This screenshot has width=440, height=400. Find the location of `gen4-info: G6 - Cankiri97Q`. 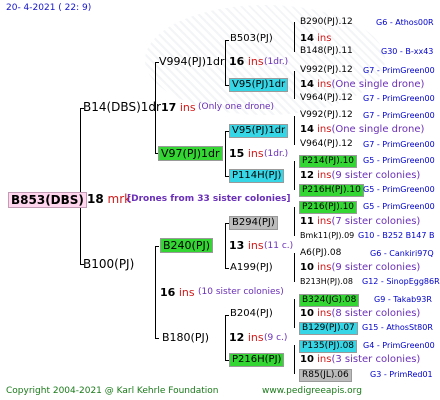

gen4-info: G6 - Cankiri97Q is located at coordinates (402, 253).